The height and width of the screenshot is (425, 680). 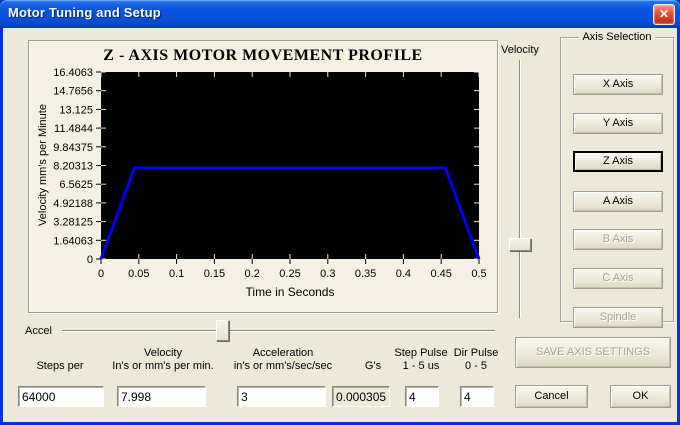 I want to click on svg-text: 0.5, so click(x=478, y=274).